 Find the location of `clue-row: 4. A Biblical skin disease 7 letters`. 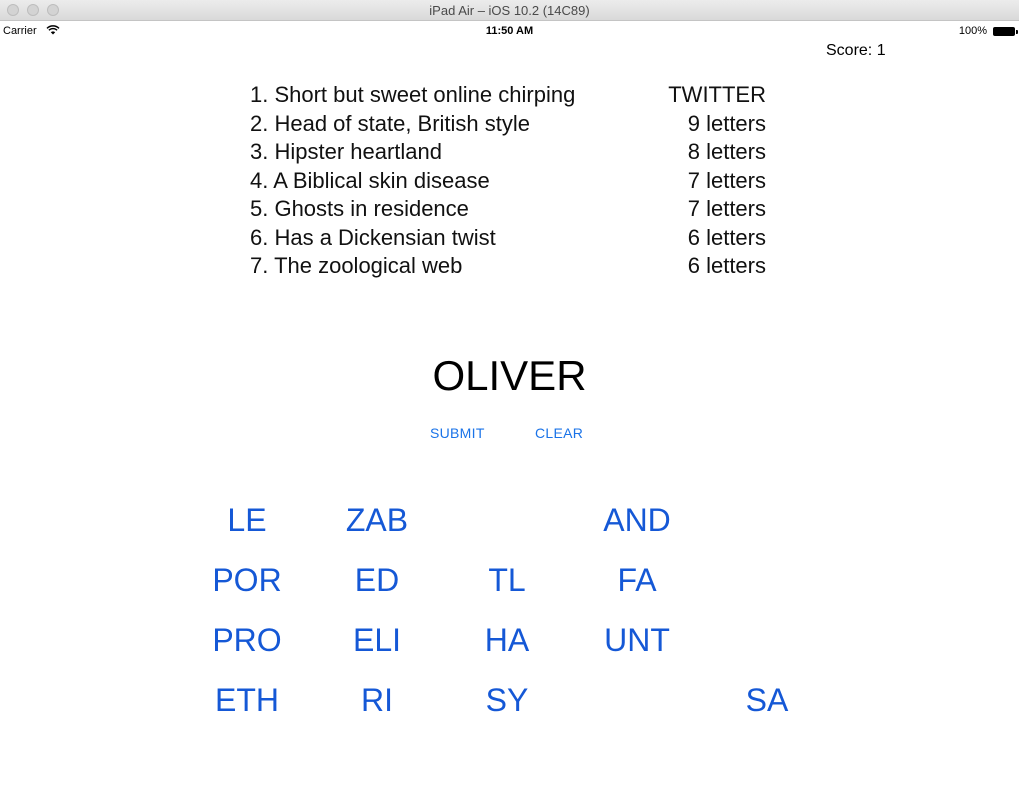

clue-row: 4. A Biblical skin disease 7 letters is located at coordinates (508, 182).